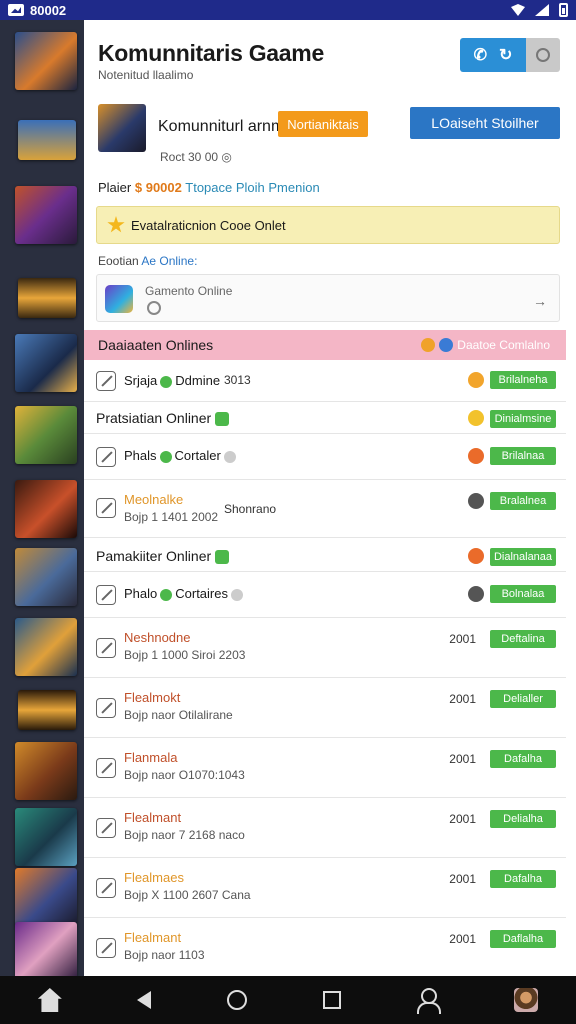  What do you see at coordinates (154, 499) in the screenshot?
I see `row-name: Meolnalke` at bounding box center [154, 499].